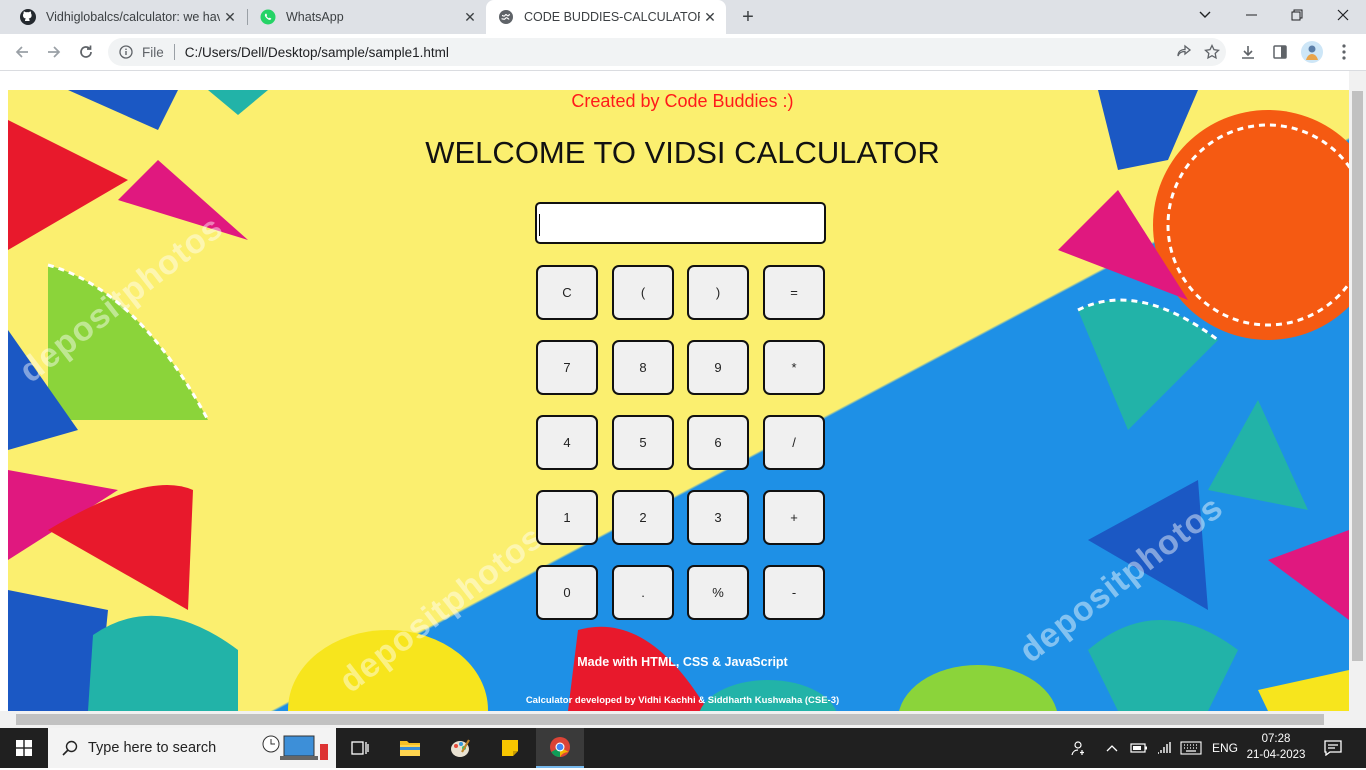 Image resolution: width=1366 pixels, height=770 pixels. I want to click on key-open-paren-button: (, so click(643, 292).